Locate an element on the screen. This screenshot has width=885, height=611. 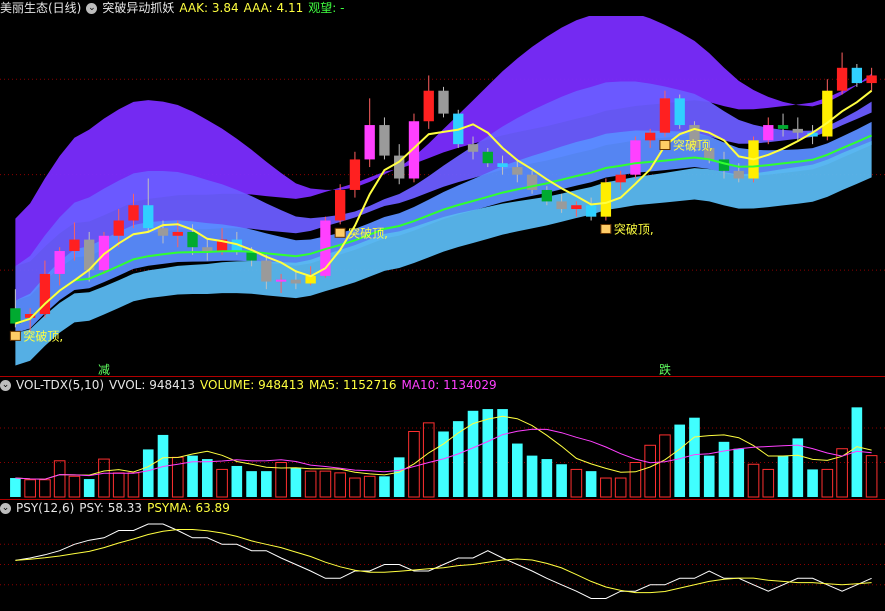
ma5-value: MA5: 1152716 is located at coordinates (352, 385).